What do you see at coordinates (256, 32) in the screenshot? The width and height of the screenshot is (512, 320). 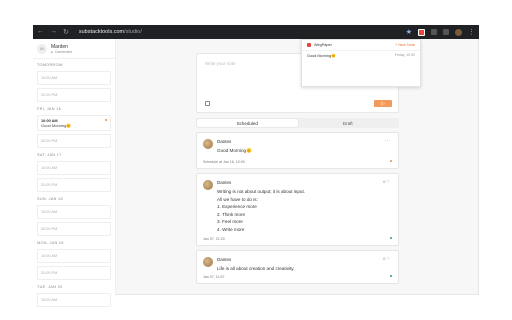 I see `browser-toolbar: ← → ↻ substacktools.com/studio/ ★ ⋮` at bounding box center [256, 32].